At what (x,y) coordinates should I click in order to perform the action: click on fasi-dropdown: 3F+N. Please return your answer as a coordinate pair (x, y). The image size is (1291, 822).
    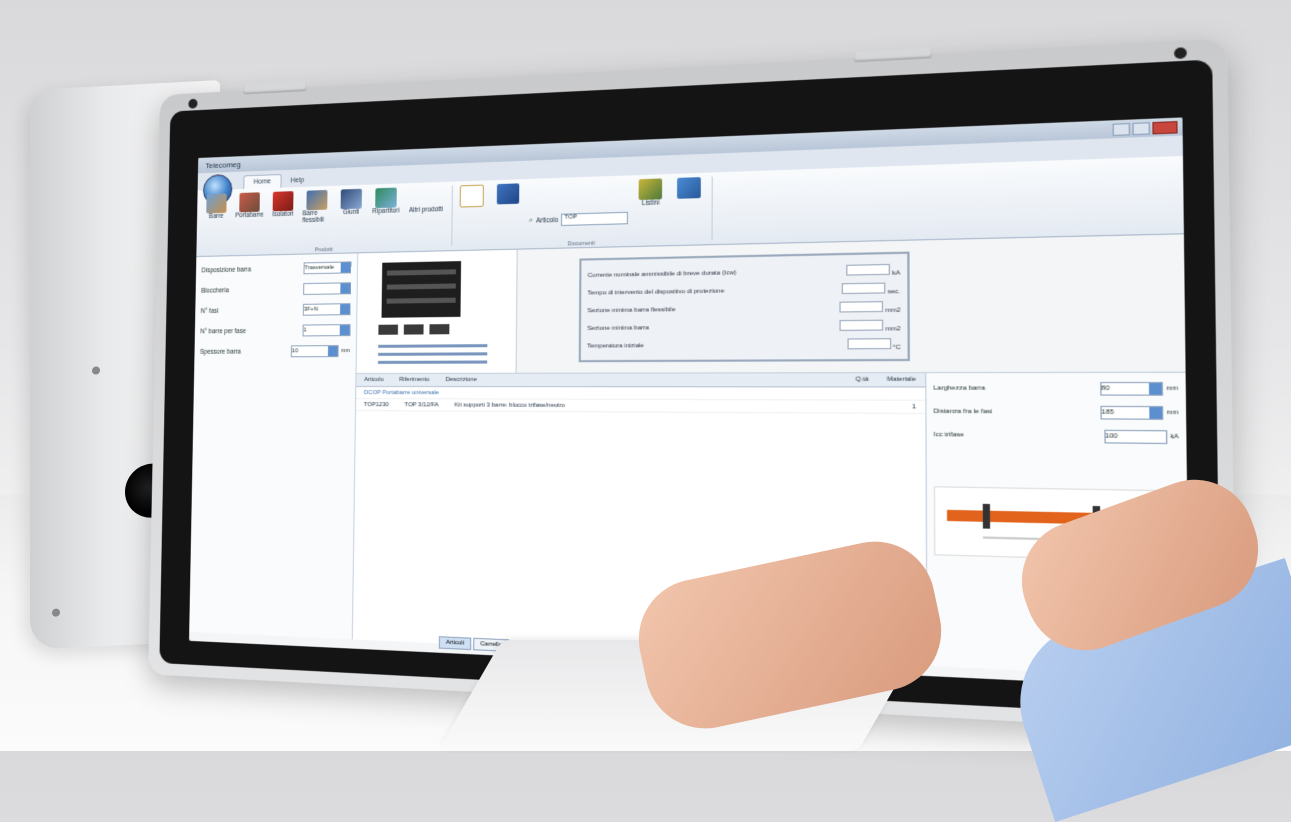
    Looking at the image, I should click on (326, 309).